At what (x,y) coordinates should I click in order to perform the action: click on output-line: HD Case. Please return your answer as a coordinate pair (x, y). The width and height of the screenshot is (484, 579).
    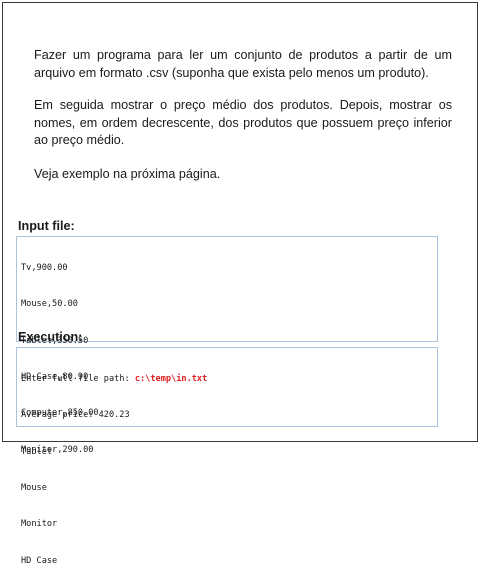
    Looking at the image, I should click on (39, 560).